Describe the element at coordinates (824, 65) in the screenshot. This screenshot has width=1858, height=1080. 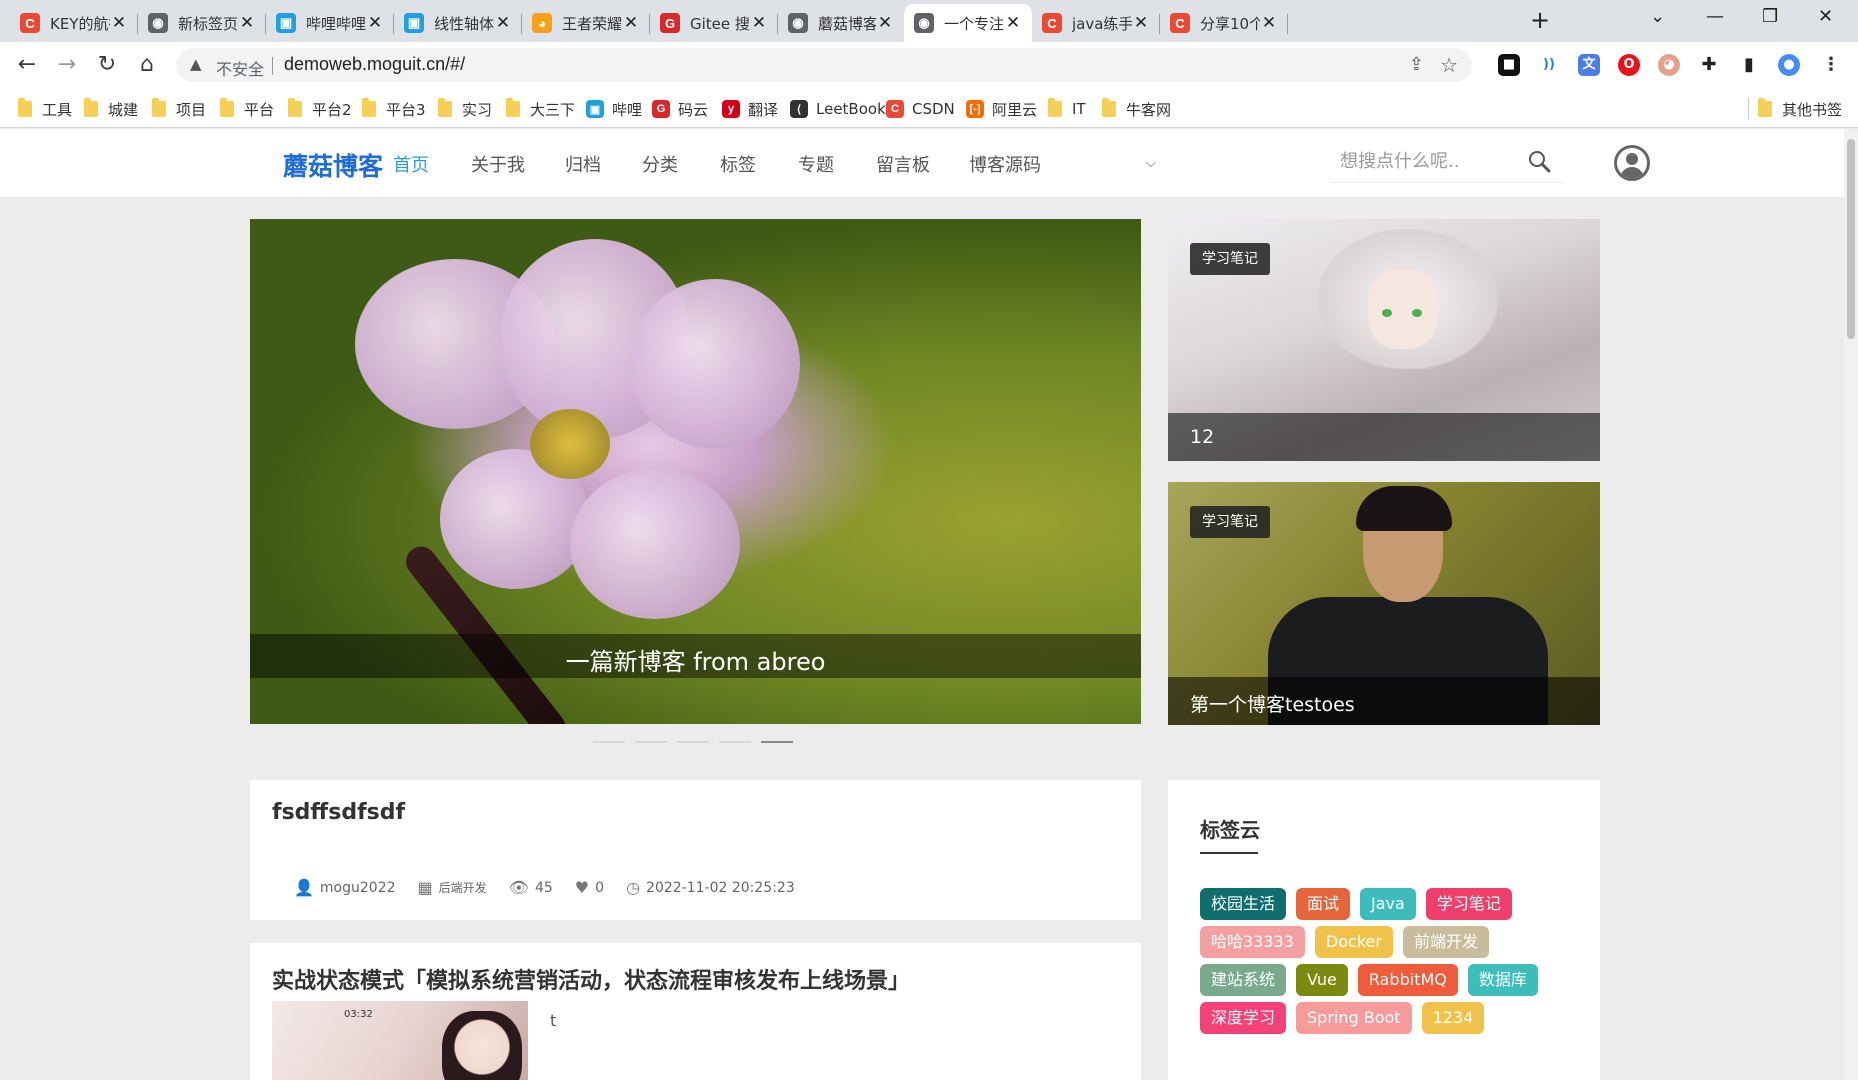
I see `address-bar: ▲ 不安全 demoweb.moguit.cn/#/ ⇪ ☆` at that location.